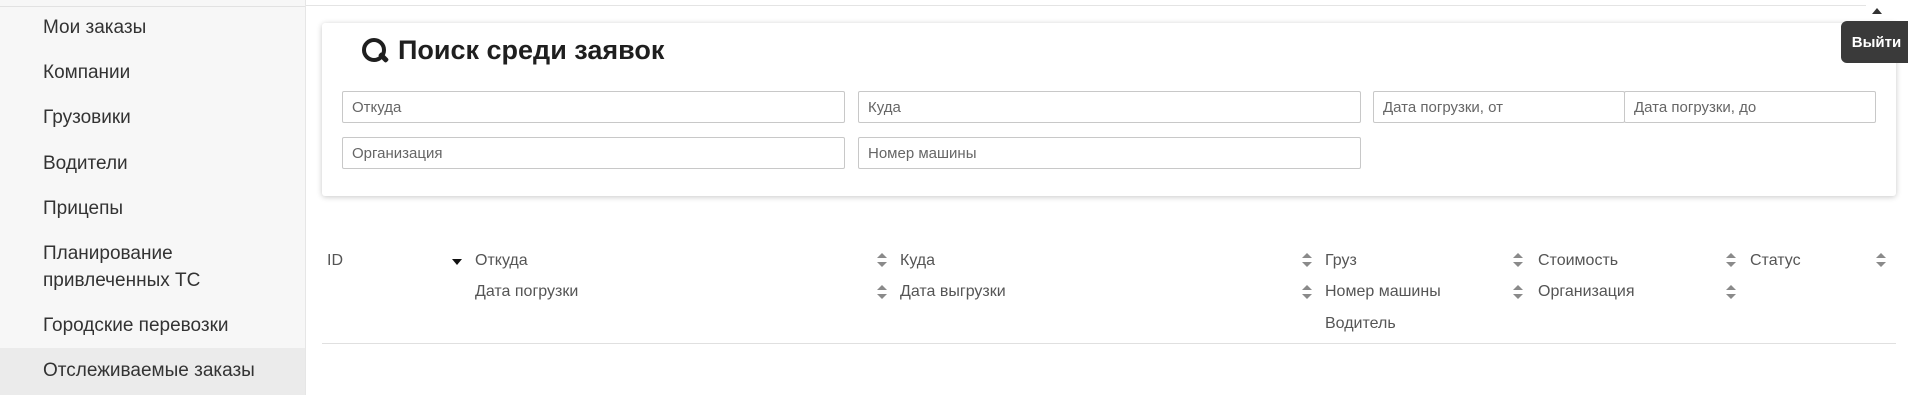 Image resolution: width=1908 pixels, height=395 pixels. I want to click on column-from: Откуда, so click(501, 261).